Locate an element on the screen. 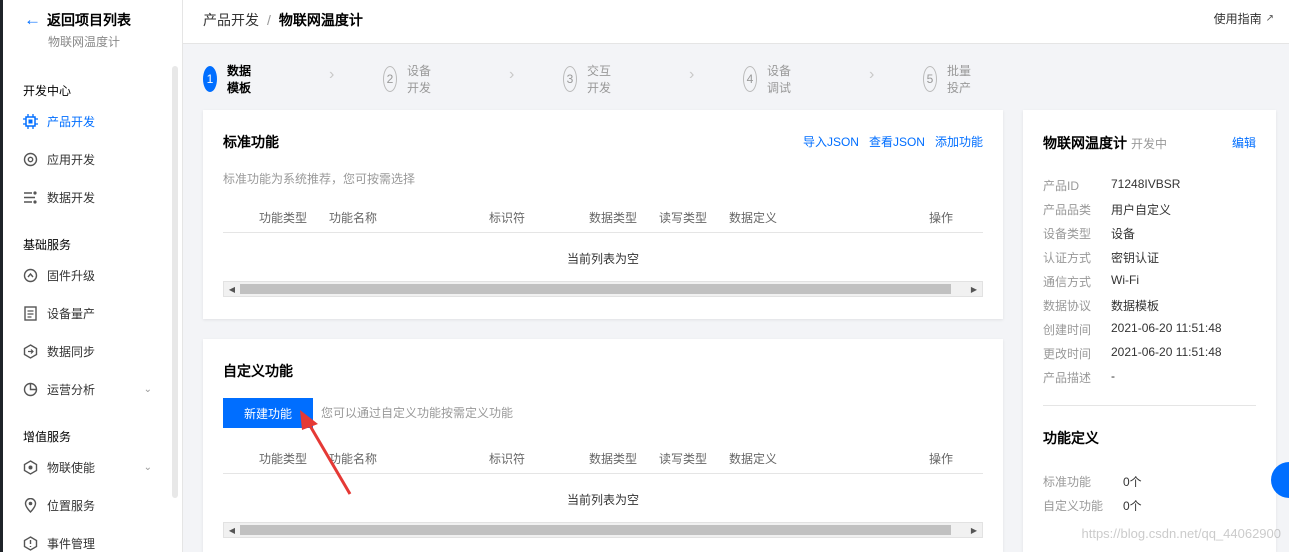  info-value: 2021-06-20 11:51:48 is located at coordinates (1166, 328).